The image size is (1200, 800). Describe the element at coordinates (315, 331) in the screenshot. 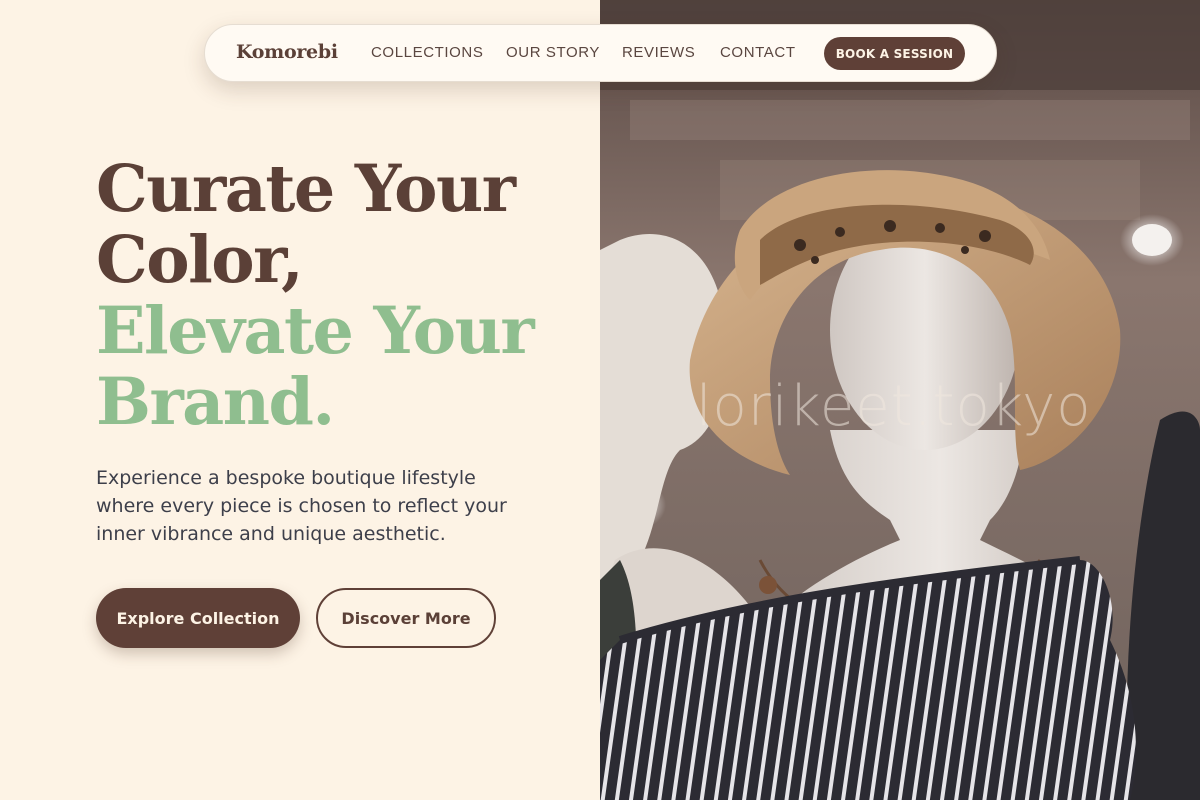

I see `headline-line-3: Elevate Your` at that location.